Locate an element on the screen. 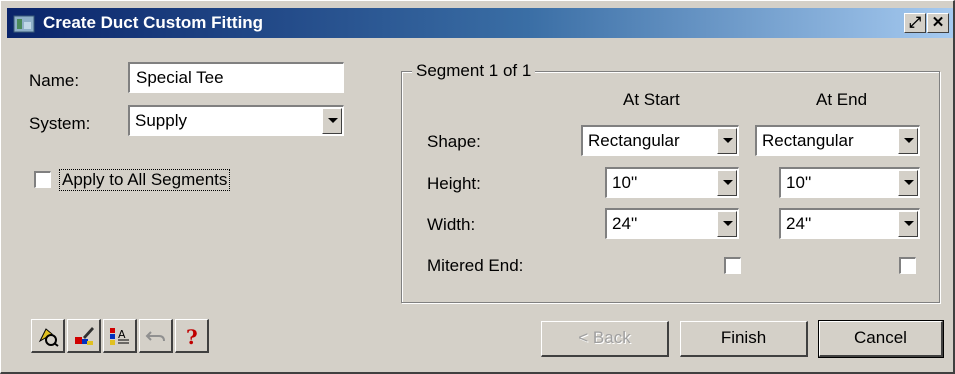  match-properties-button is located at coordinates (84, 336).